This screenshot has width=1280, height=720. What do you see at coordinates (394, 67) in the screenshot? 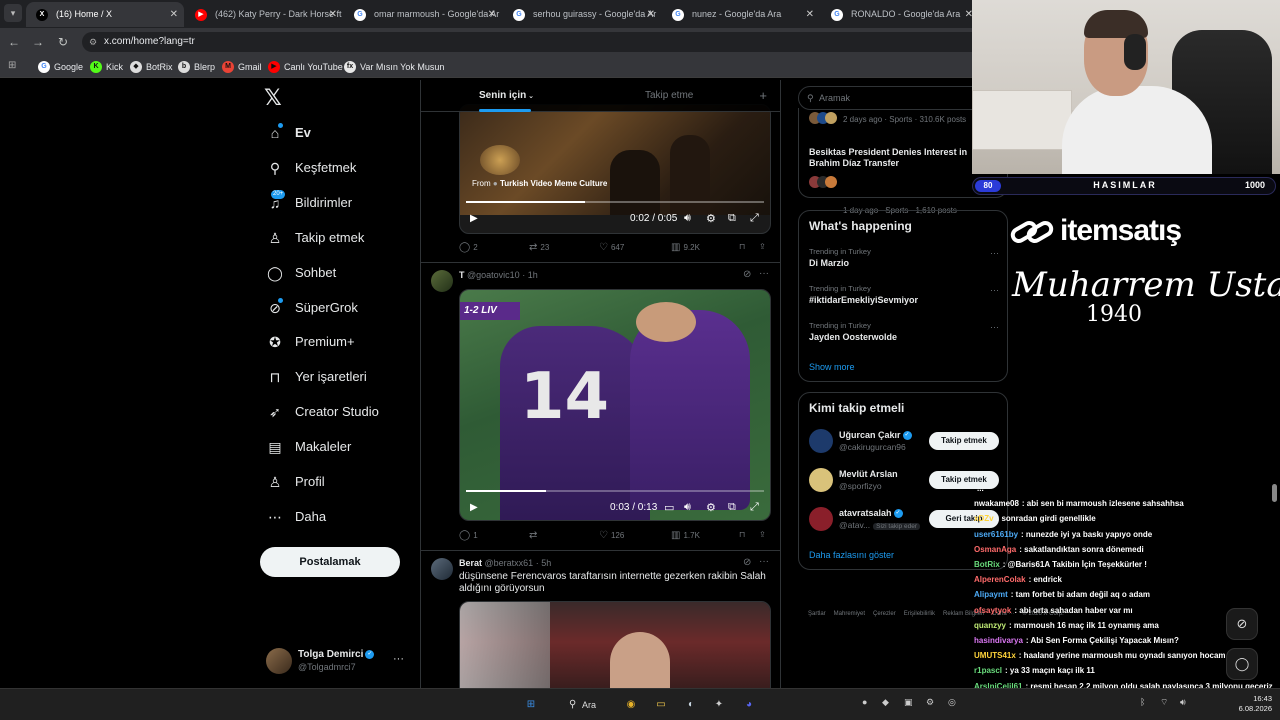
I see `bookmark-item: fx Var Mısın Yok Musun` at bounding box center [394, 67].